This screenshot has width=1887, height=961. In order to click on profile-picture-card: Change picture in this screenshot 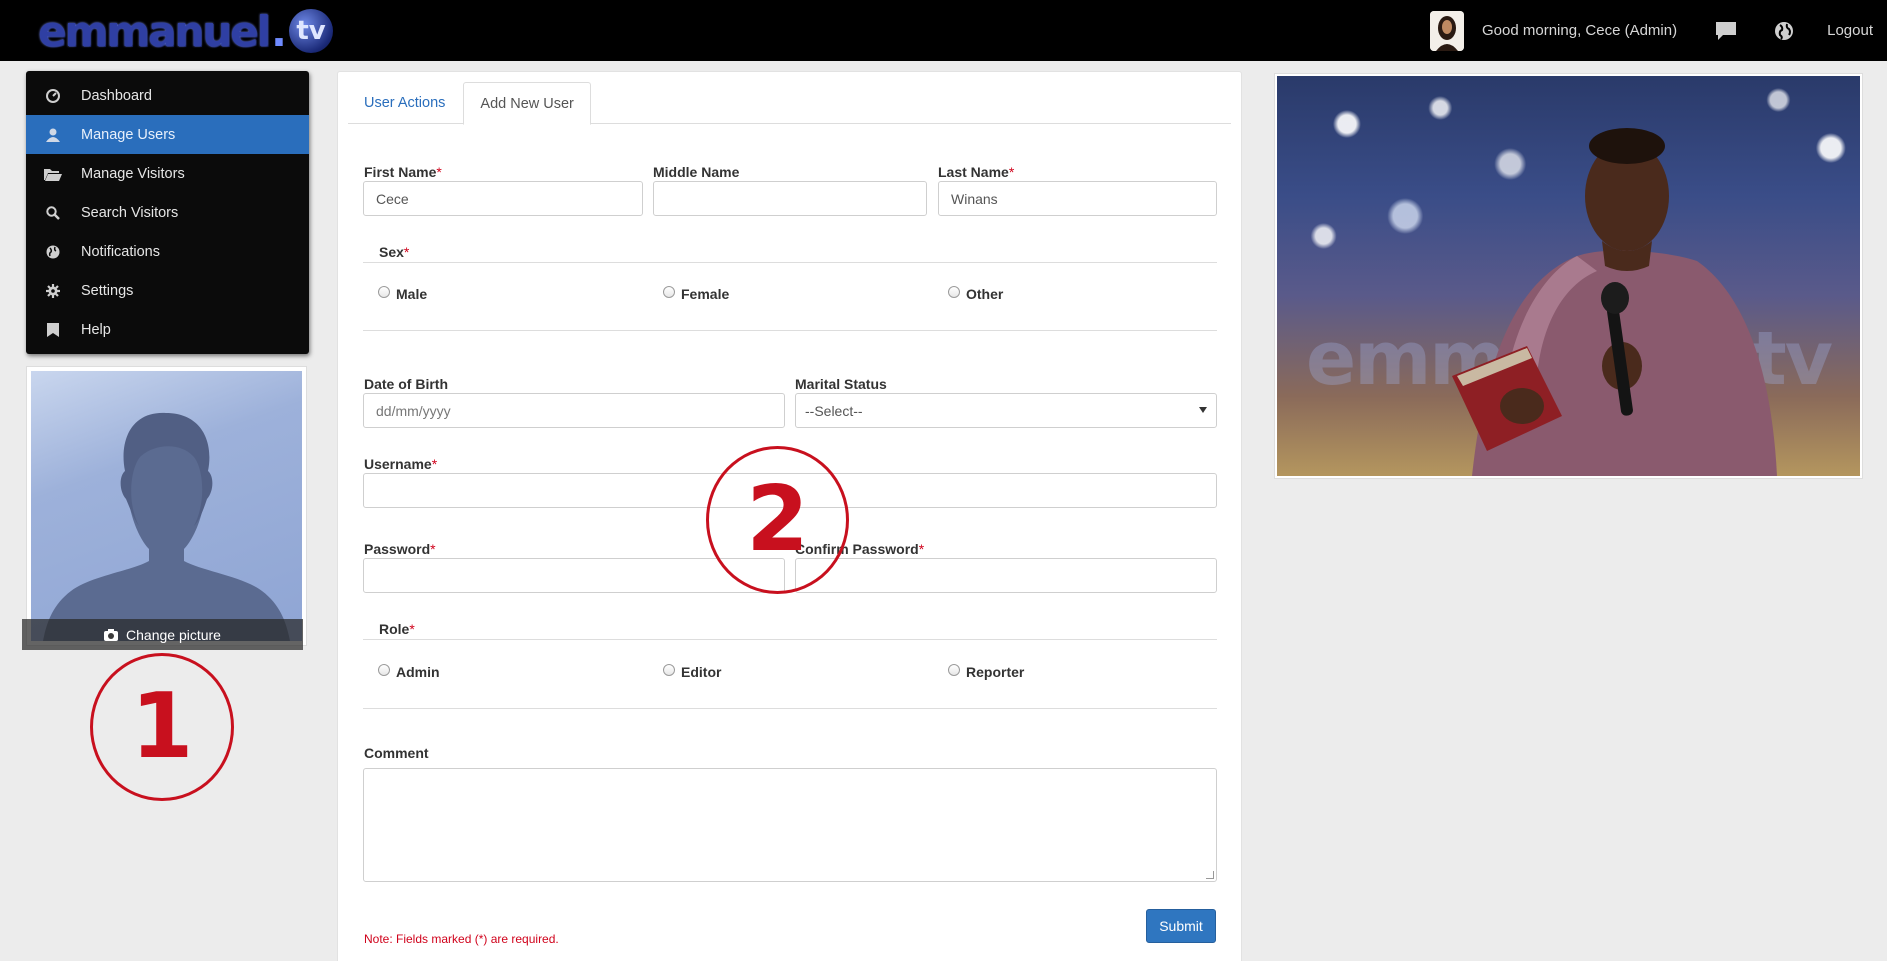, I will do `click(164, 508)`.